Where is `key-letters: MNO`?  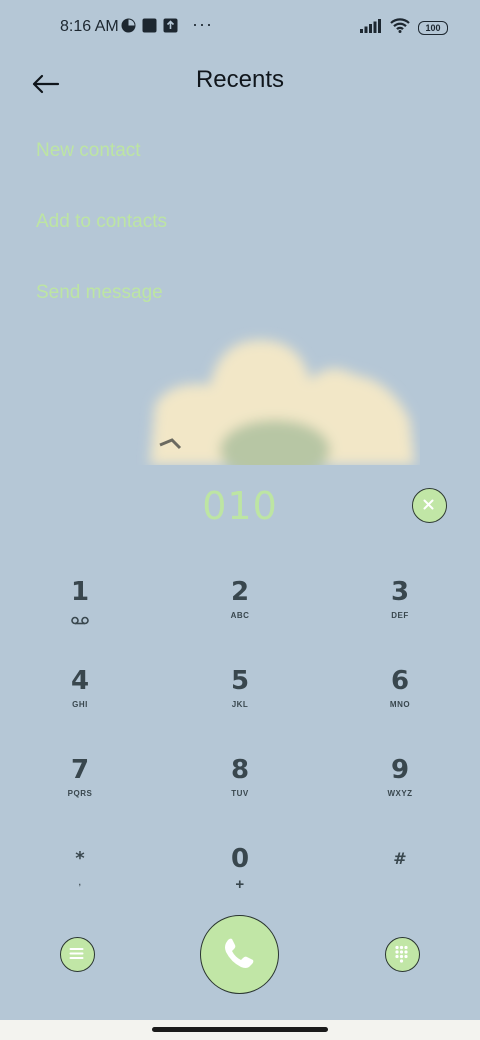 key-letters: MNO is located at coordinates (400, 704).